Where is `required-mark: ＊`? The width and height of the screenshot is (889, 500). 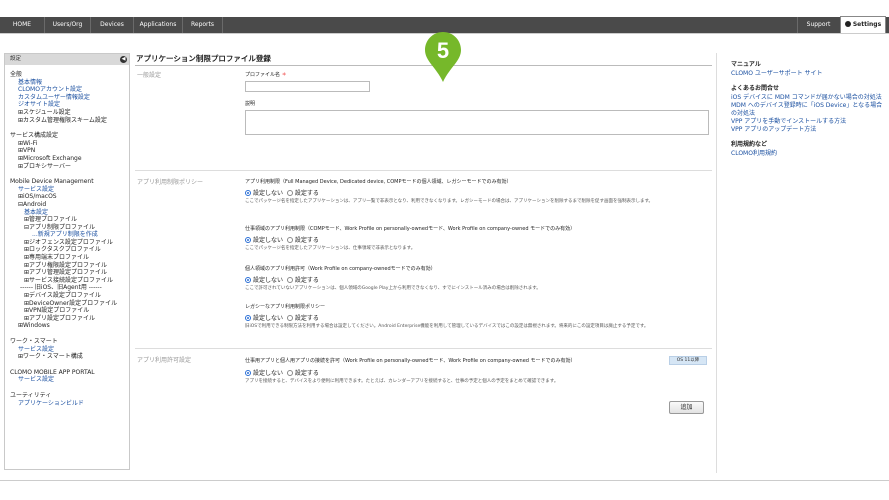
required-mark: ＊ is located at coordinates (284, 75).